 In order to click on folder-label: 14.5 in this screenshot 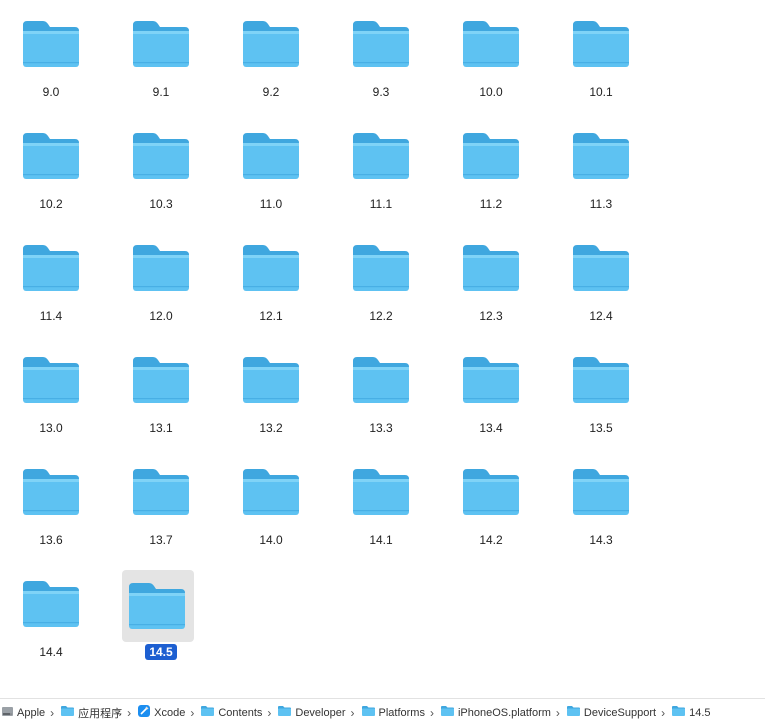, I will do `click(161, 652)`.